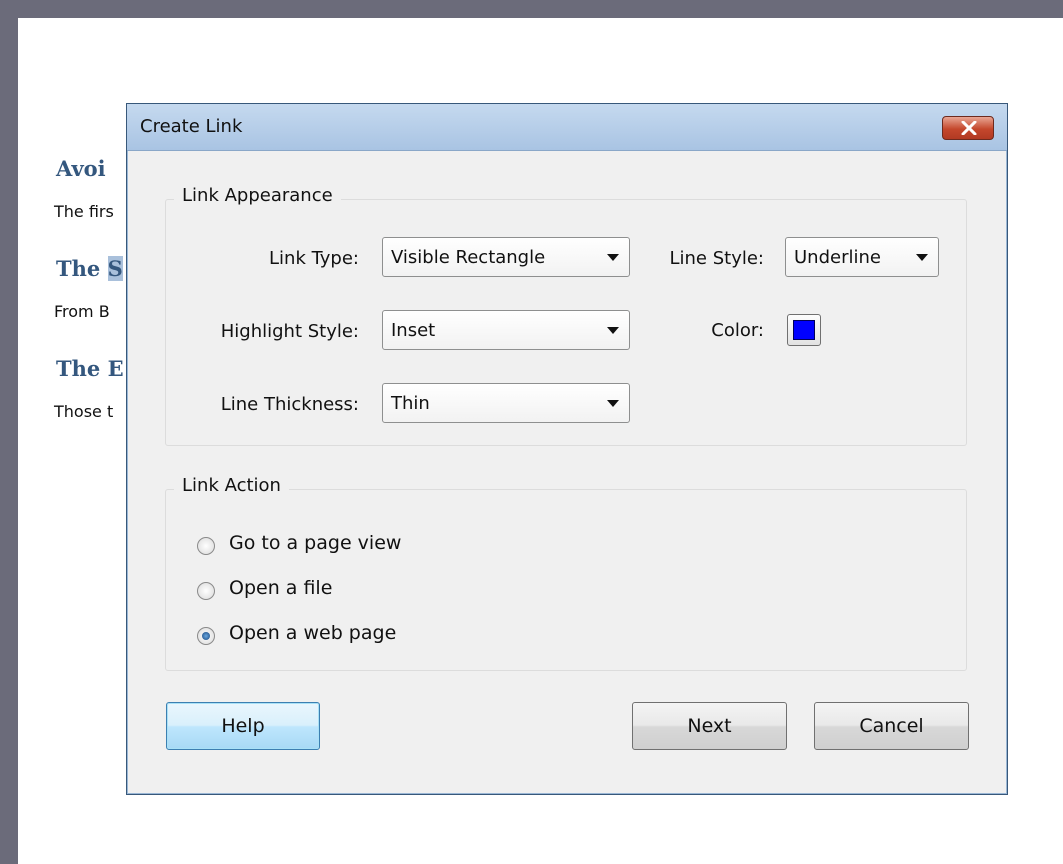 The width and height of the screenshot is (1063, 864). What do you see at coordinates (84, 411) in the screenshot?
I see `document-paragraph: Those t` at bounding box center [84, 411].